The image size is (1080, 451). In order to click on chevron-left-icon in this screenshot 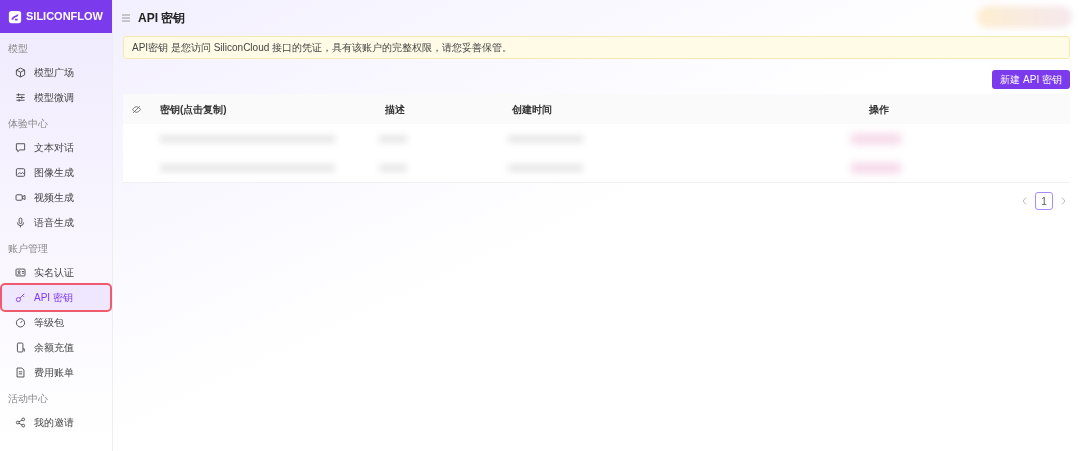, I will do `click(1024, 201)`.